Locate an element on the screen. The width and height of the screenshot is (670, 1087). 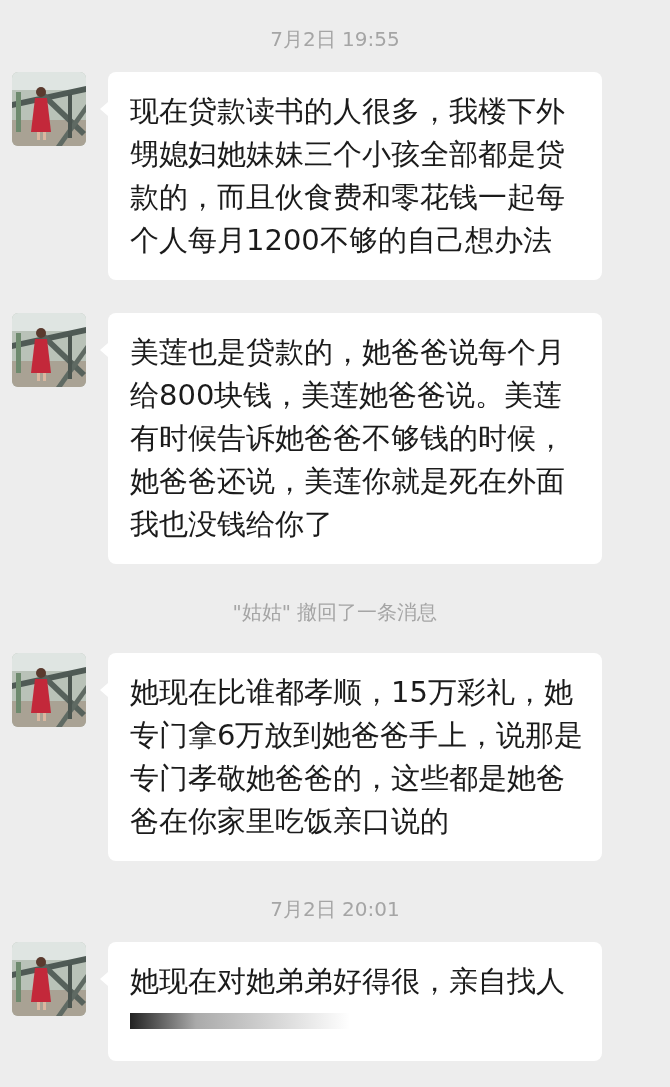
message-text: 她现在比谁都孝顺，15万彩礼，她专门拿6万放到她爸爸手上，说那是专门孝敬她爸爸的，这些都是她爸爸在你家里吃饭亲口说的 is located at coordinates (357, 757).